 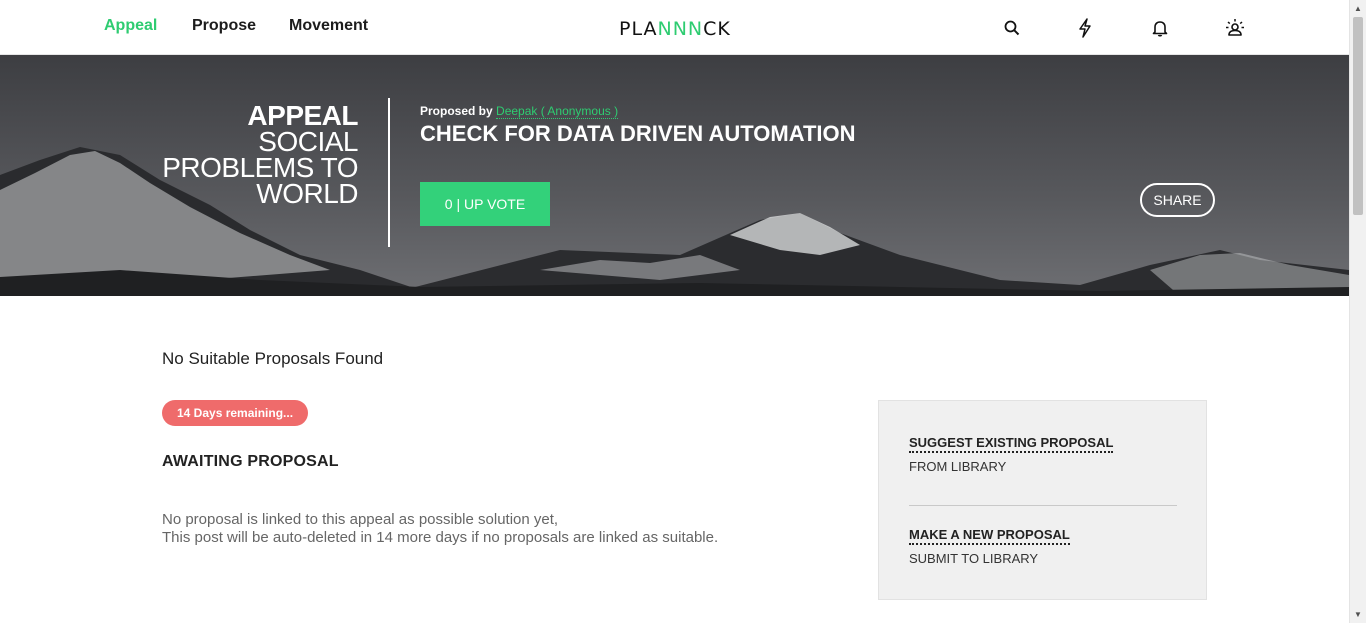 What do you see at coordinates (1235, 28) in the screenshot?
I see `profile-icon` at bounding box center [1235, 28].